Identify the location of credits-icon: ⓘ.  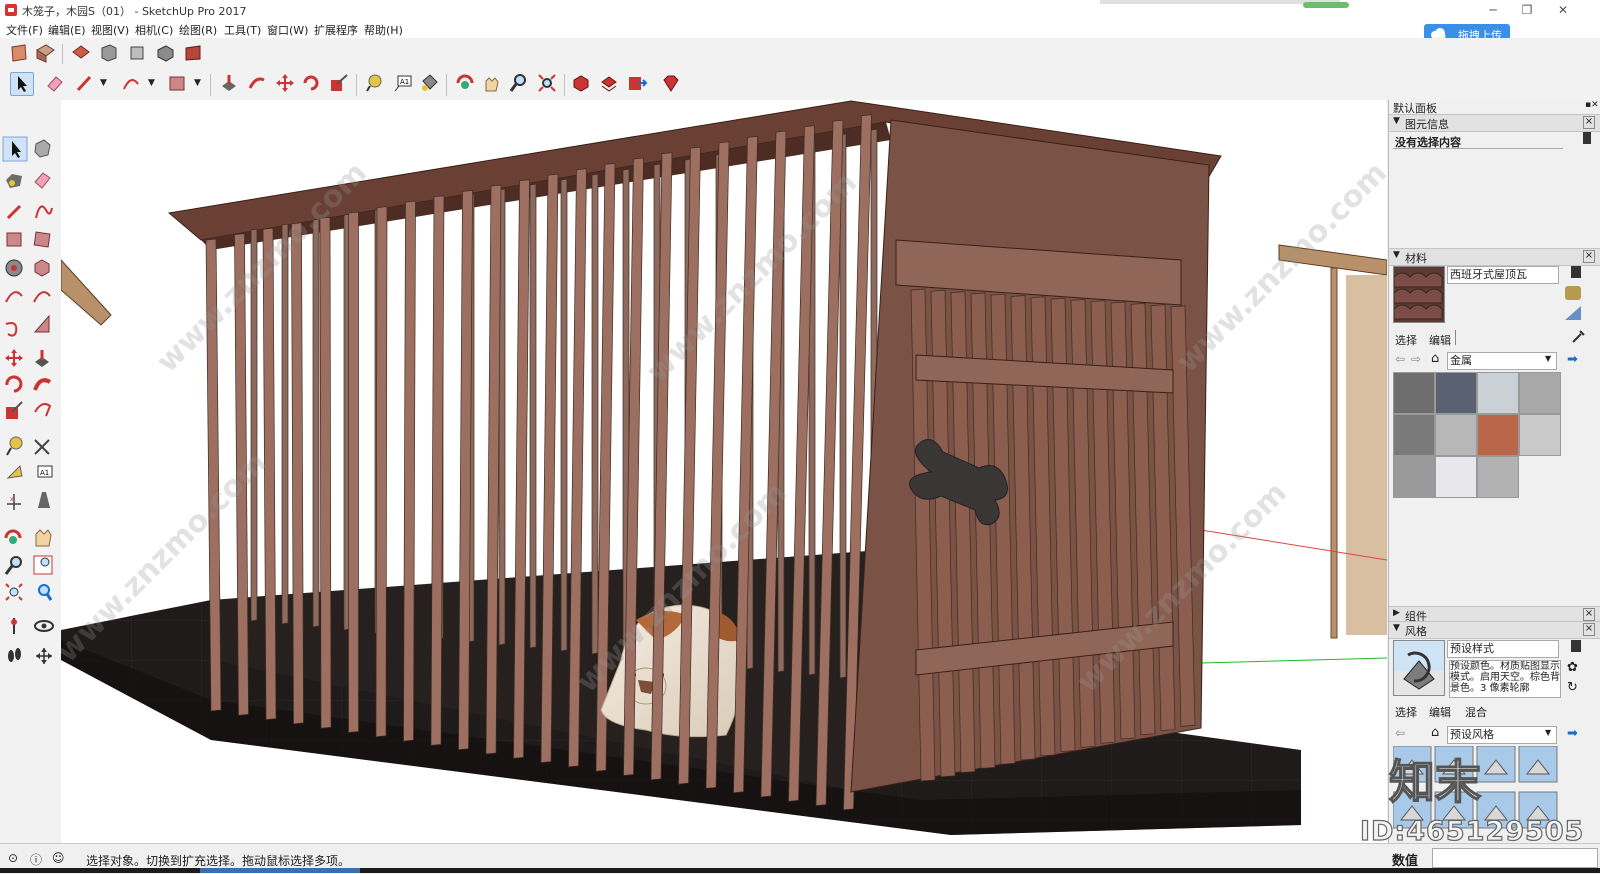
(36, 859).